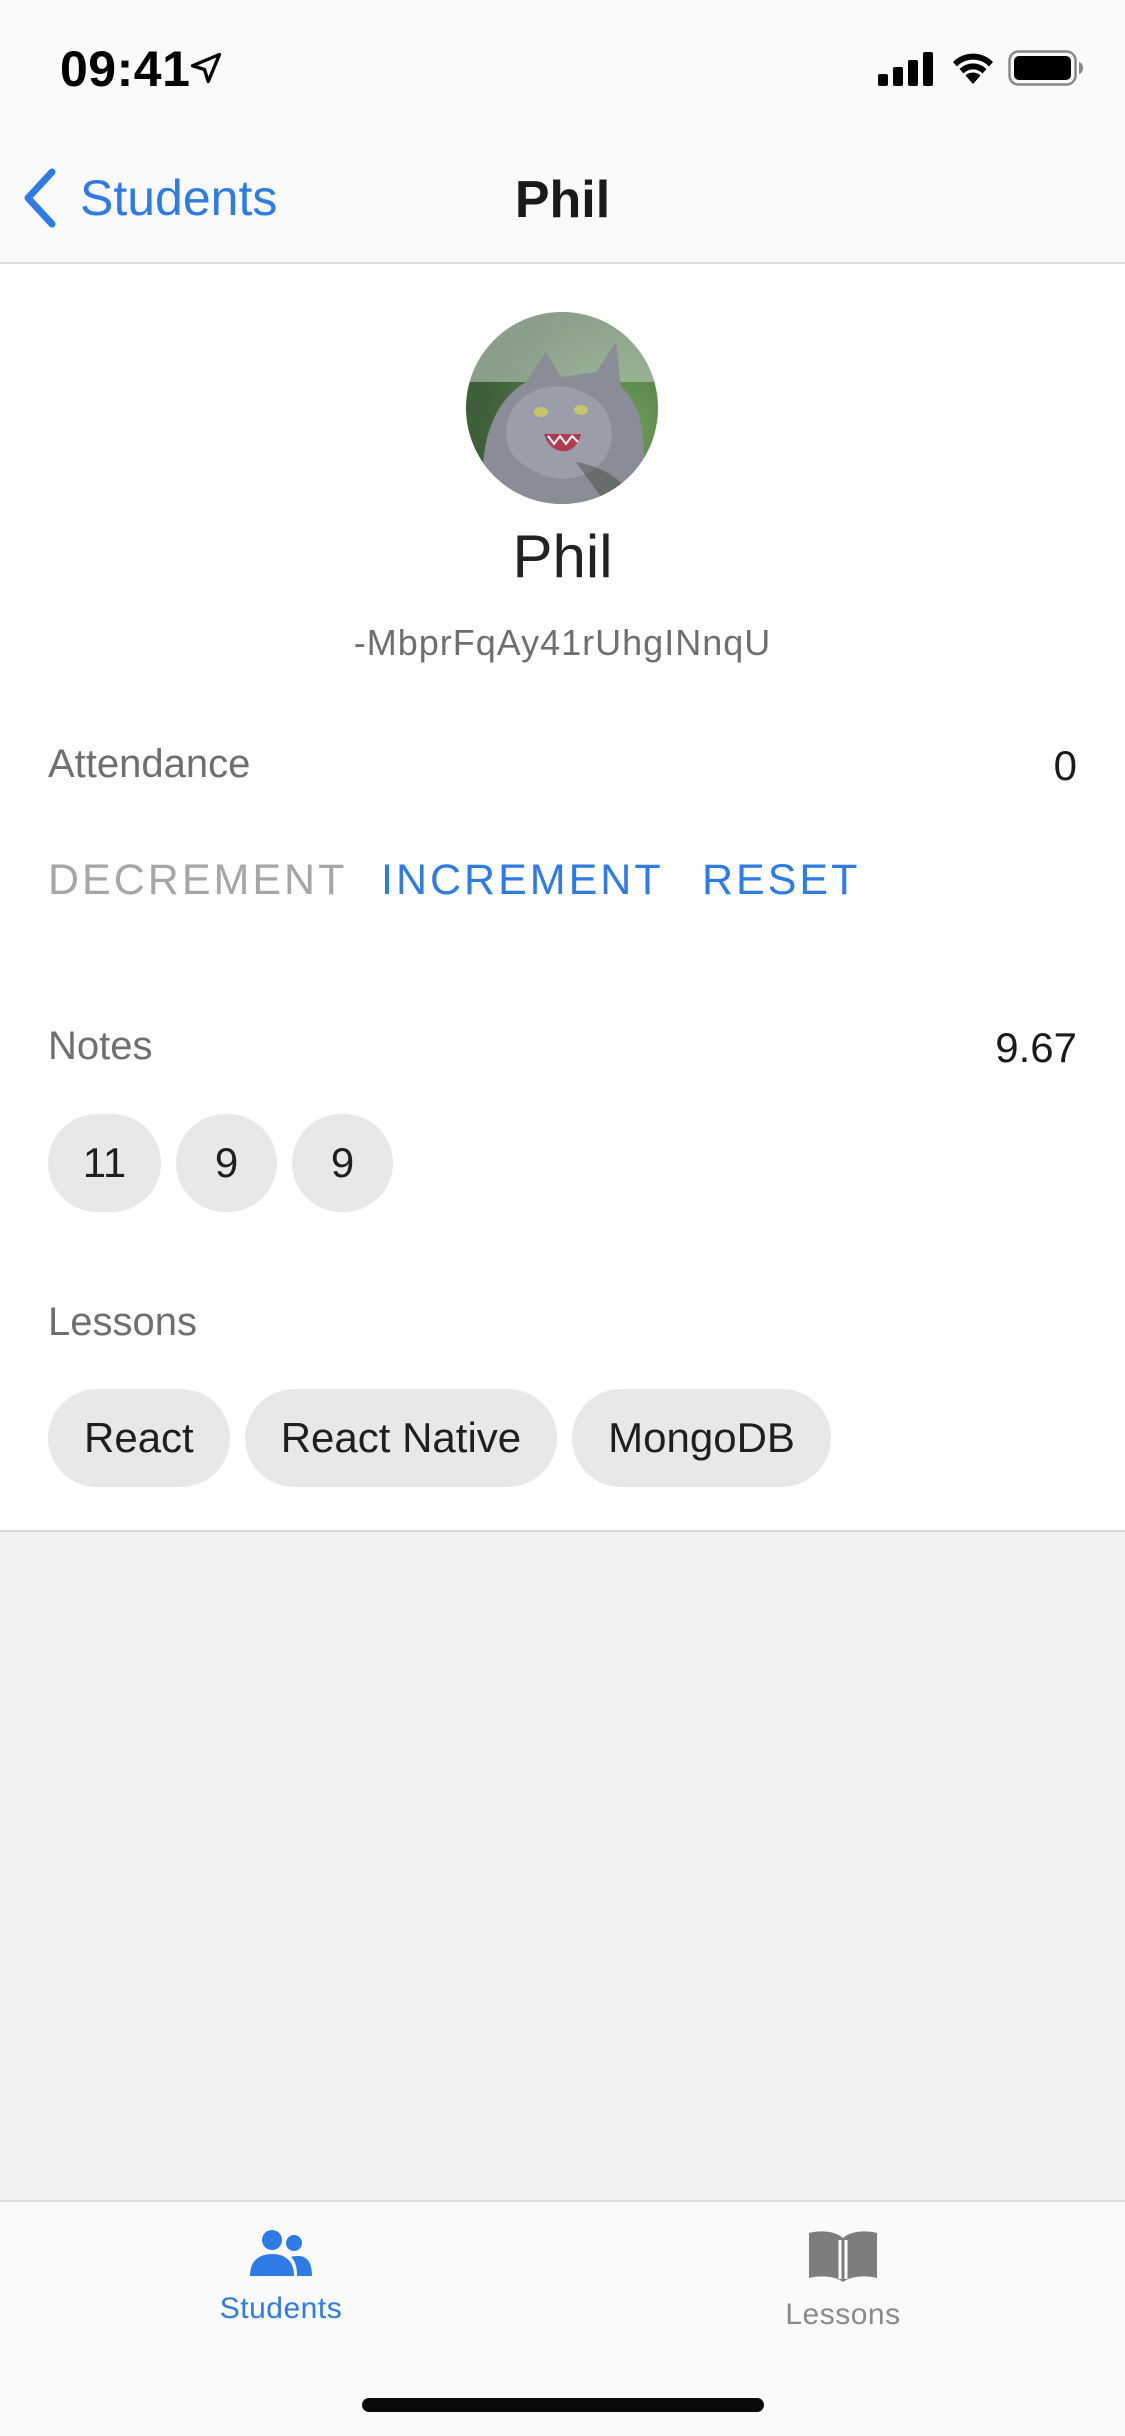 The image size is (1125, 2436). I want to click on lessons-list: React React Native MongoDB, so click(439, 1438).